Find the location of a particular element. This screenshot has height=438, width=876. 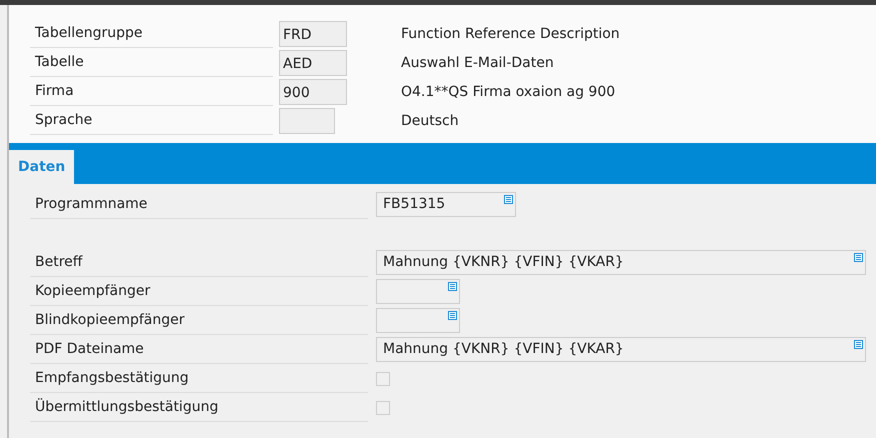

field-label: Tabelle is located at coordinates (151, 62).